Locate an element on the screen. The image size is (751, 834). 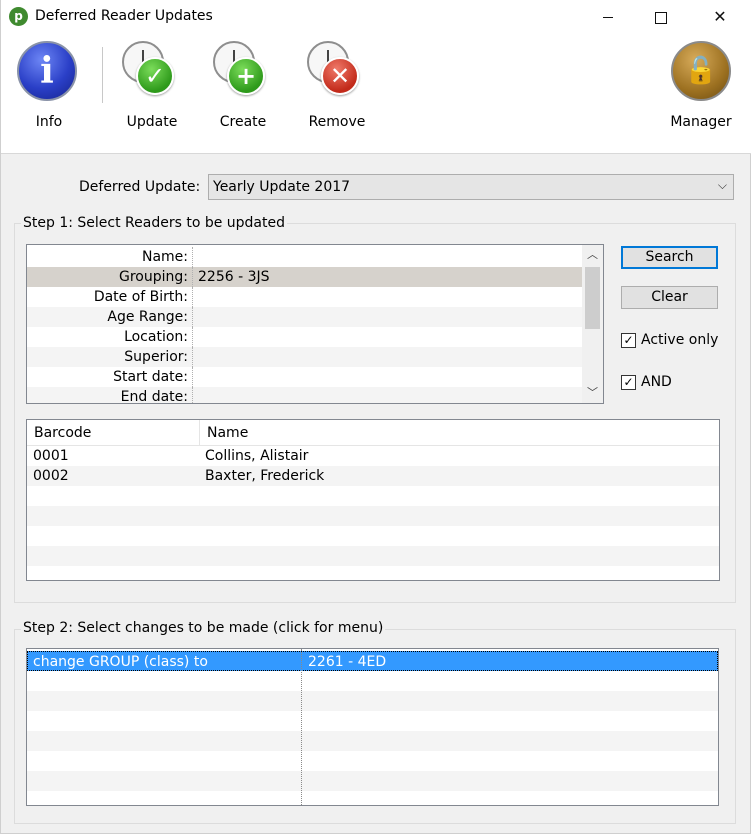
create-label: Create is located at coordinates (243, 122).